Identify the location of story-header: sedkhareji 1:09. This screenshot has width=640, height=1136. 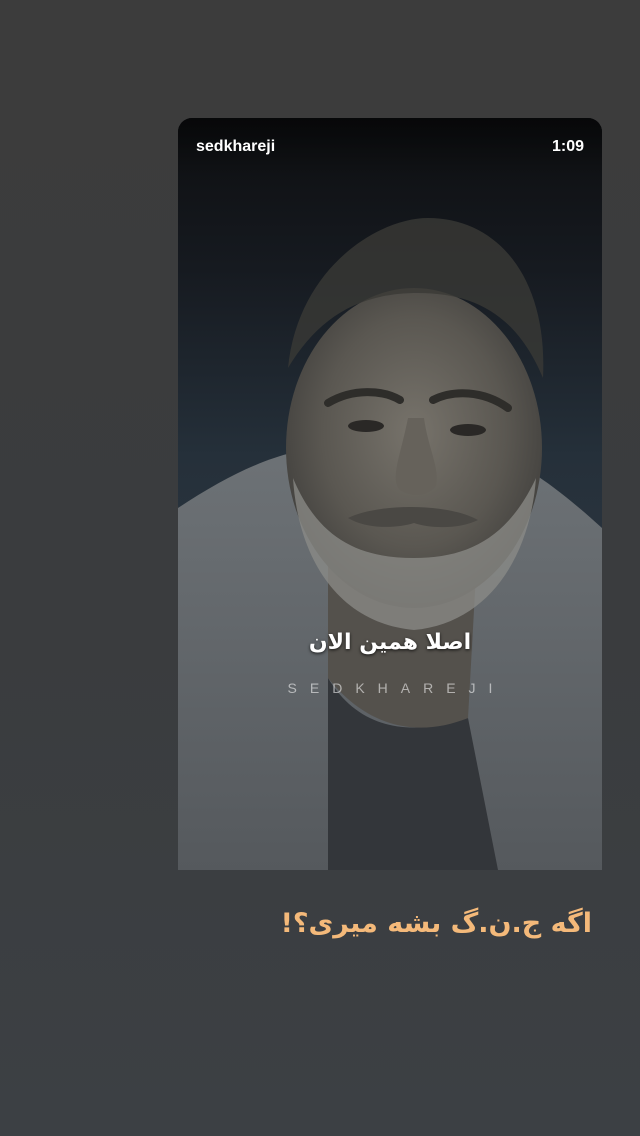
(390, 147).